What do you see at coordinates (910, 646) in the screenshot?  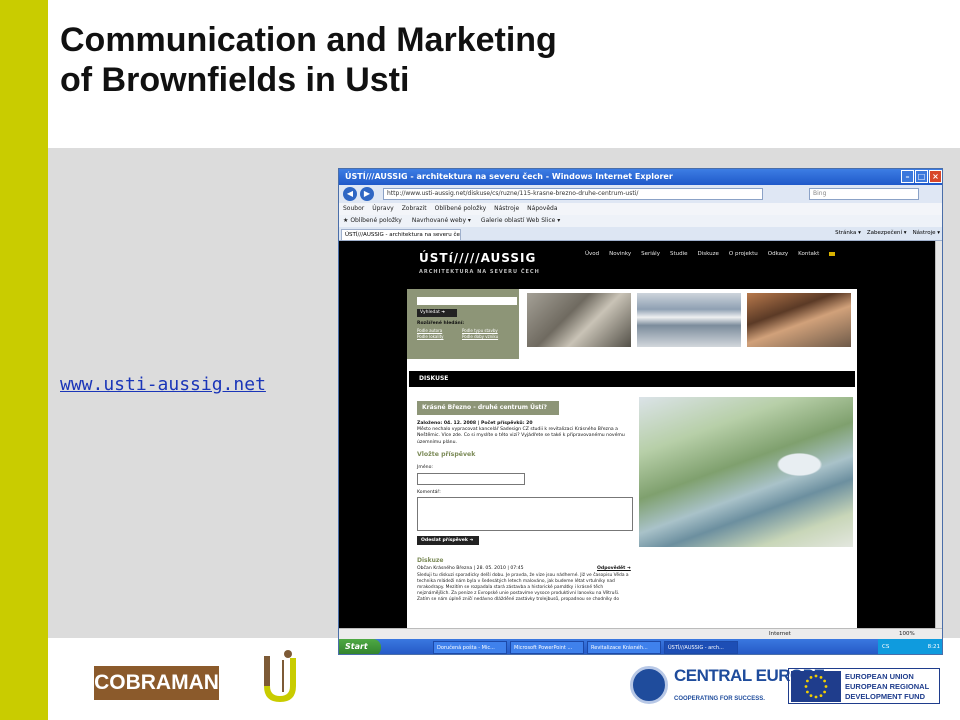 I see `system-tray: CS 8:21` at bounding box center [910, 646].